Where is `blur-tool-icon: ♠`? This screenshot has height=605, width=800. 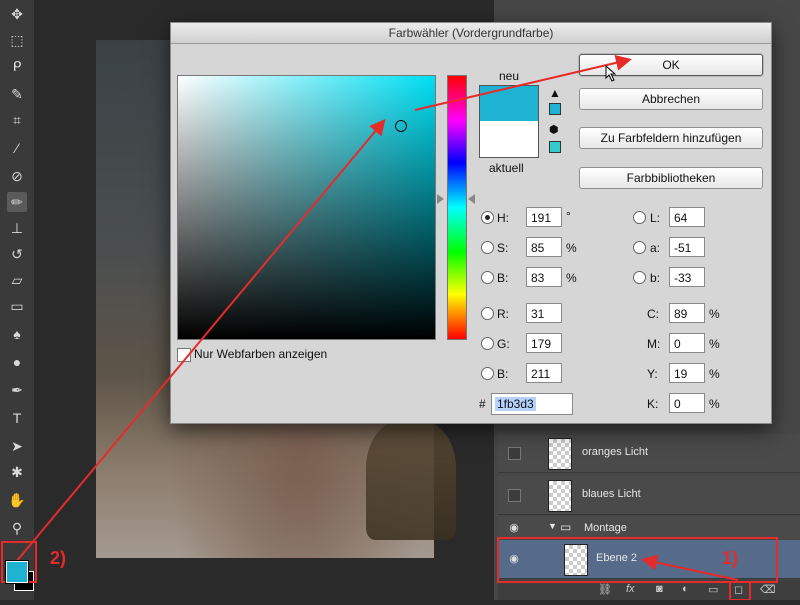 blur-tool-icon: ♠ is located at coordinates (17, 334).